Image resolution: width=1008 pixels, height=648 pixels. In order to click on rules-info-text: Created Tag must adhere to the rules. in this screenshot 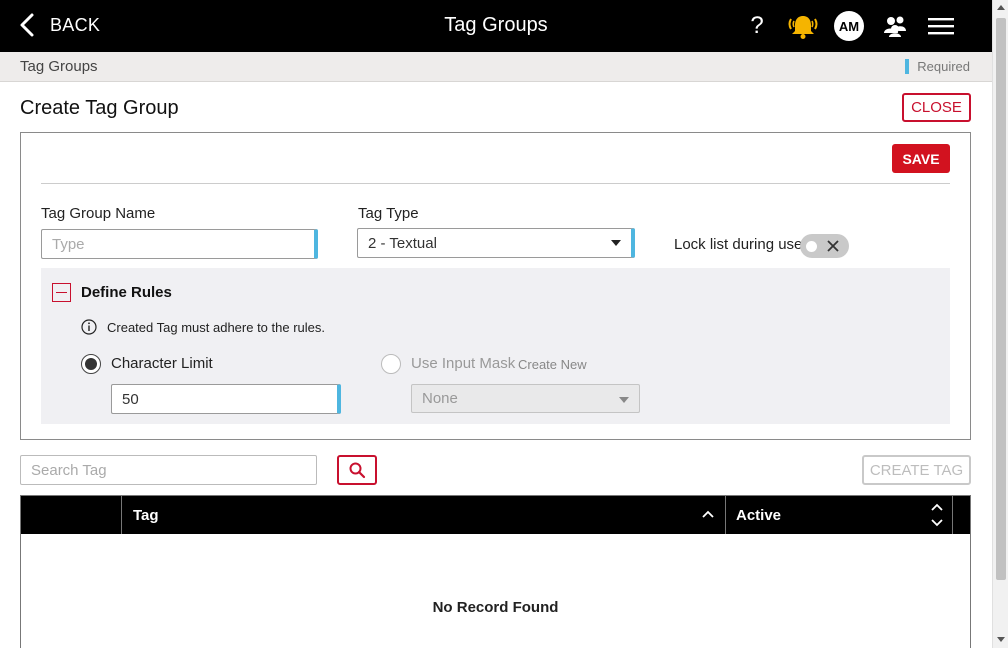, I will do `click(216, 327)`.